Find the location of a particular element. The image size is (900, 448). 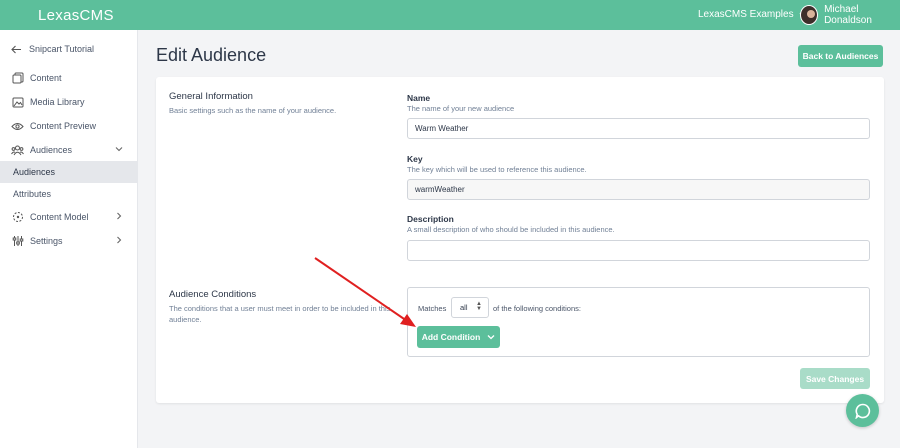

back-to-audiences-button: Back to Audiences is located at coordinates (840, 56).